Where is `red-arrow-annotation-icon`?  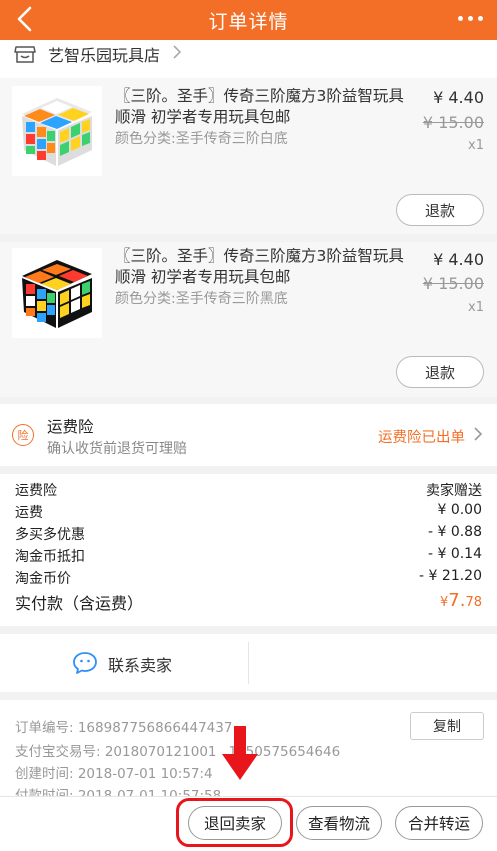
red-arrow-annotation-icon is located at coordinates (240, 753).